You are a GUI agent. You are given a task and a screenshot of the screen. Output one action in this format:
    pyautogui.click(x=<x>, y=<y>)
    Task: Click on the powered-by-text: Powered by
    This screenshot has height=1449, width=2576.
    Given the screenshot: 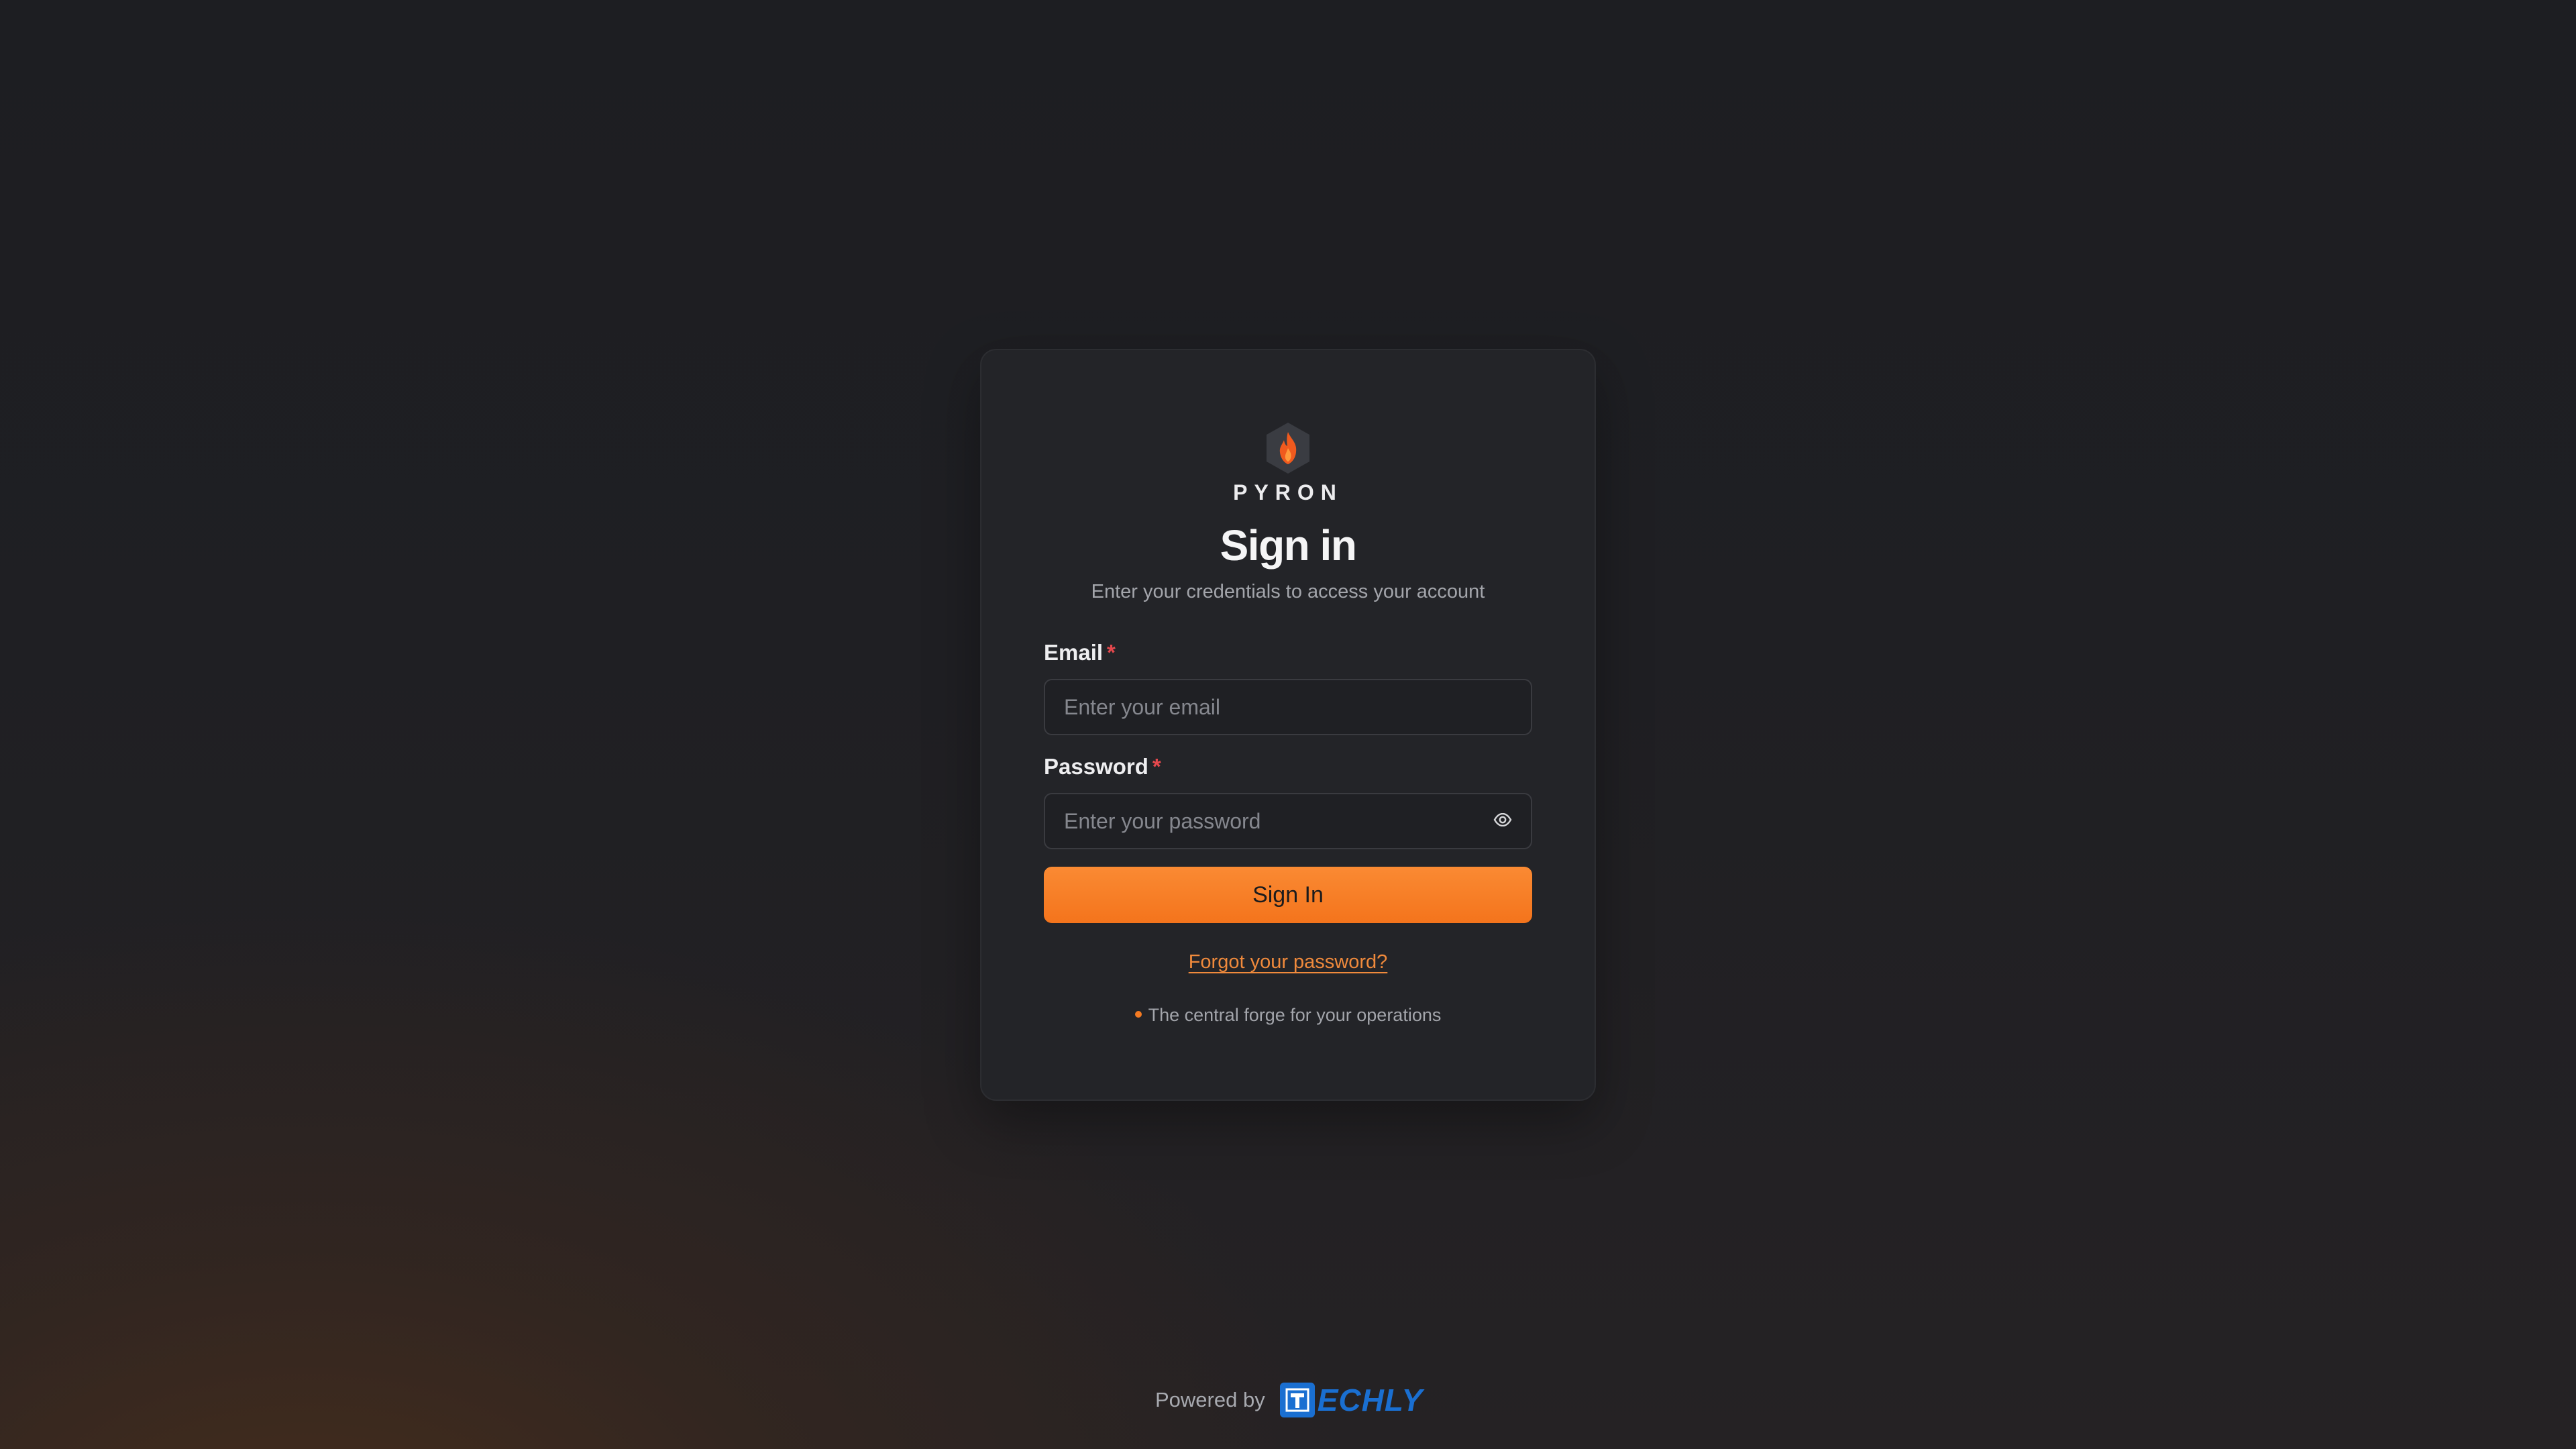 What is the action you would take?
    pyautogui.click(x=1210, y=1399)
    